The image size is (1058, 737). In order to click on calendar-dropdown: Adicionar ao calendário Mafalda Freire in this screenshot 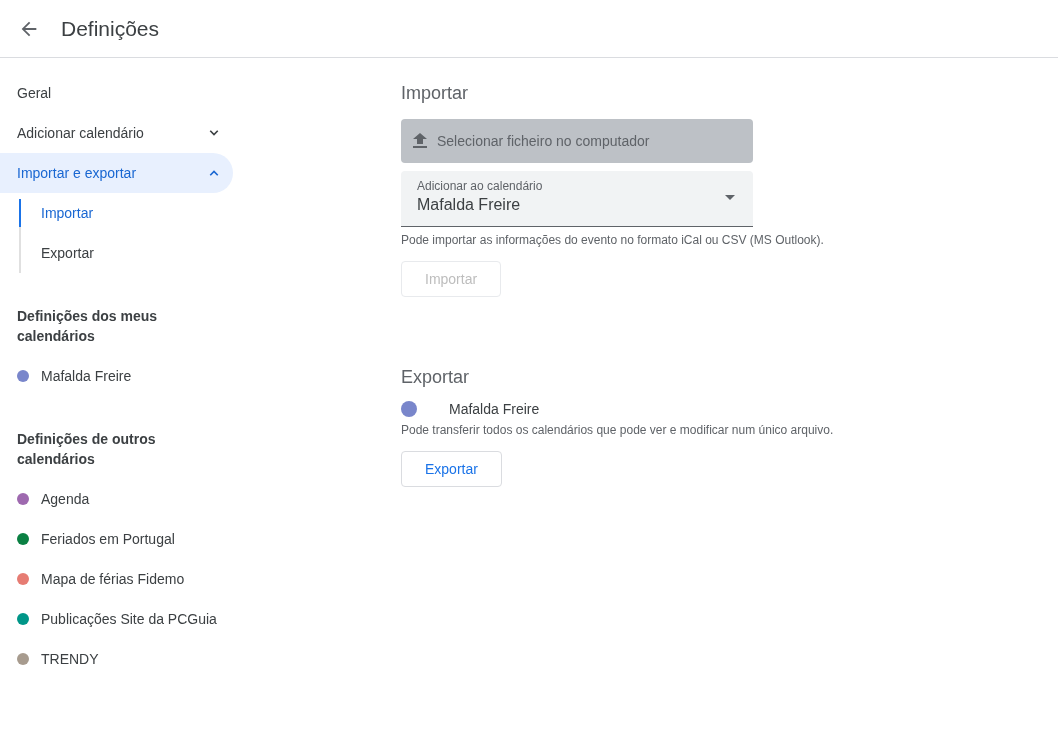, I will do `click(577, 199)`.